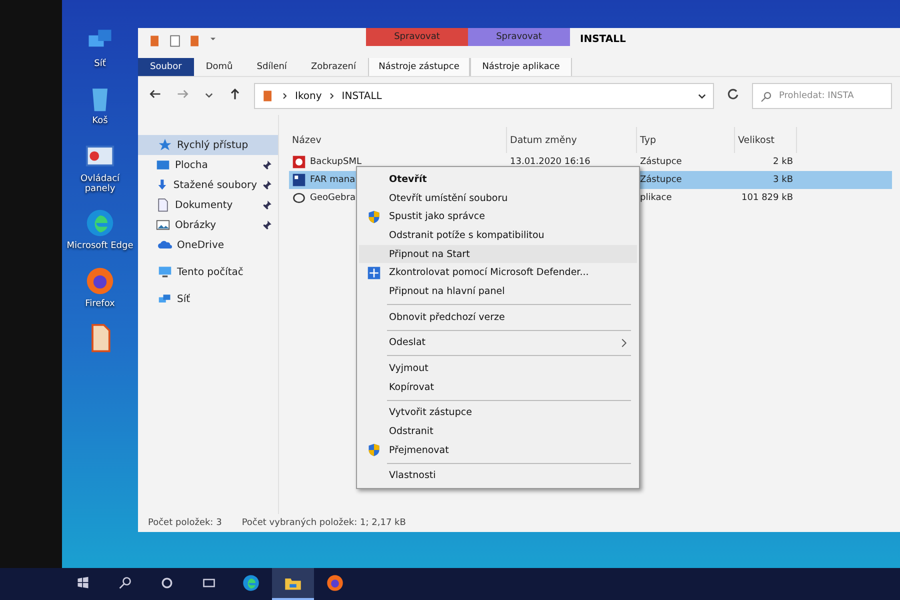 The image size is (900, 600). I want to click on file-name: GeoGebra, so click(333, 198).